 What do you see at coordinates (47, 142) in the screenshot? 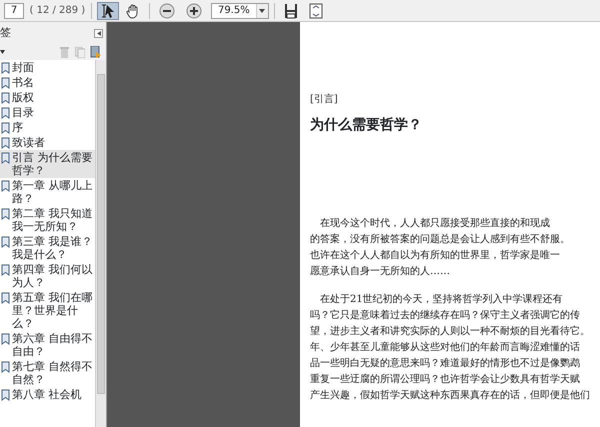
I see `bookmark-item: 致读者` at bounding box center [47, 142].